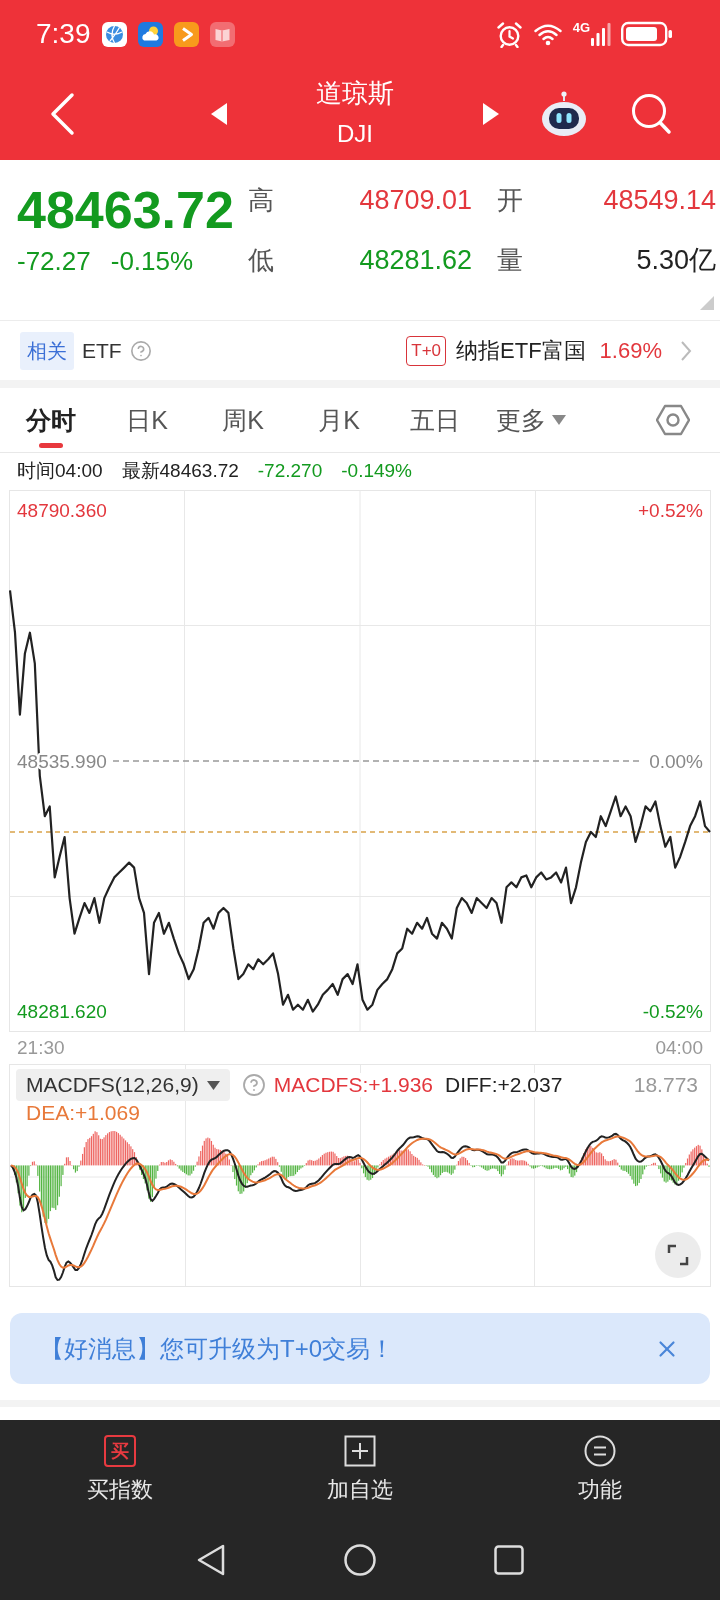 The height and width of the screenshot is (1600, 720). What do you see at coordinates (679, 1048) in the screenshot?
I see `time-axis-label: 04:00` at bounding box center [679, 1048].